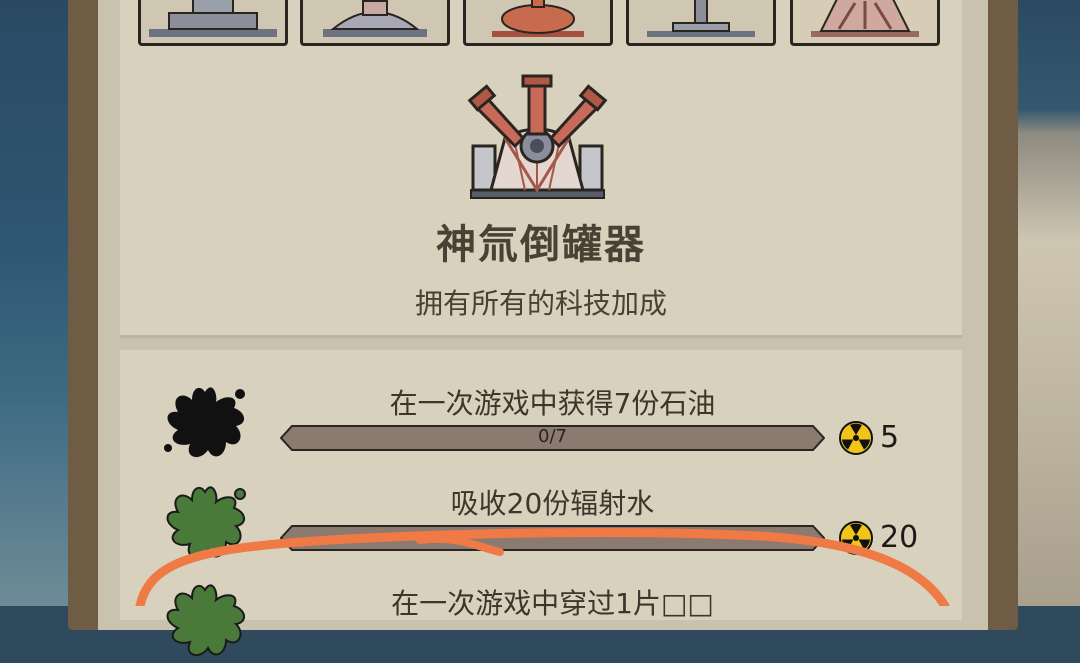 This screenshot has width=1080, height=663. I want to click on radioactive-splat-icon, so click(206, 522).